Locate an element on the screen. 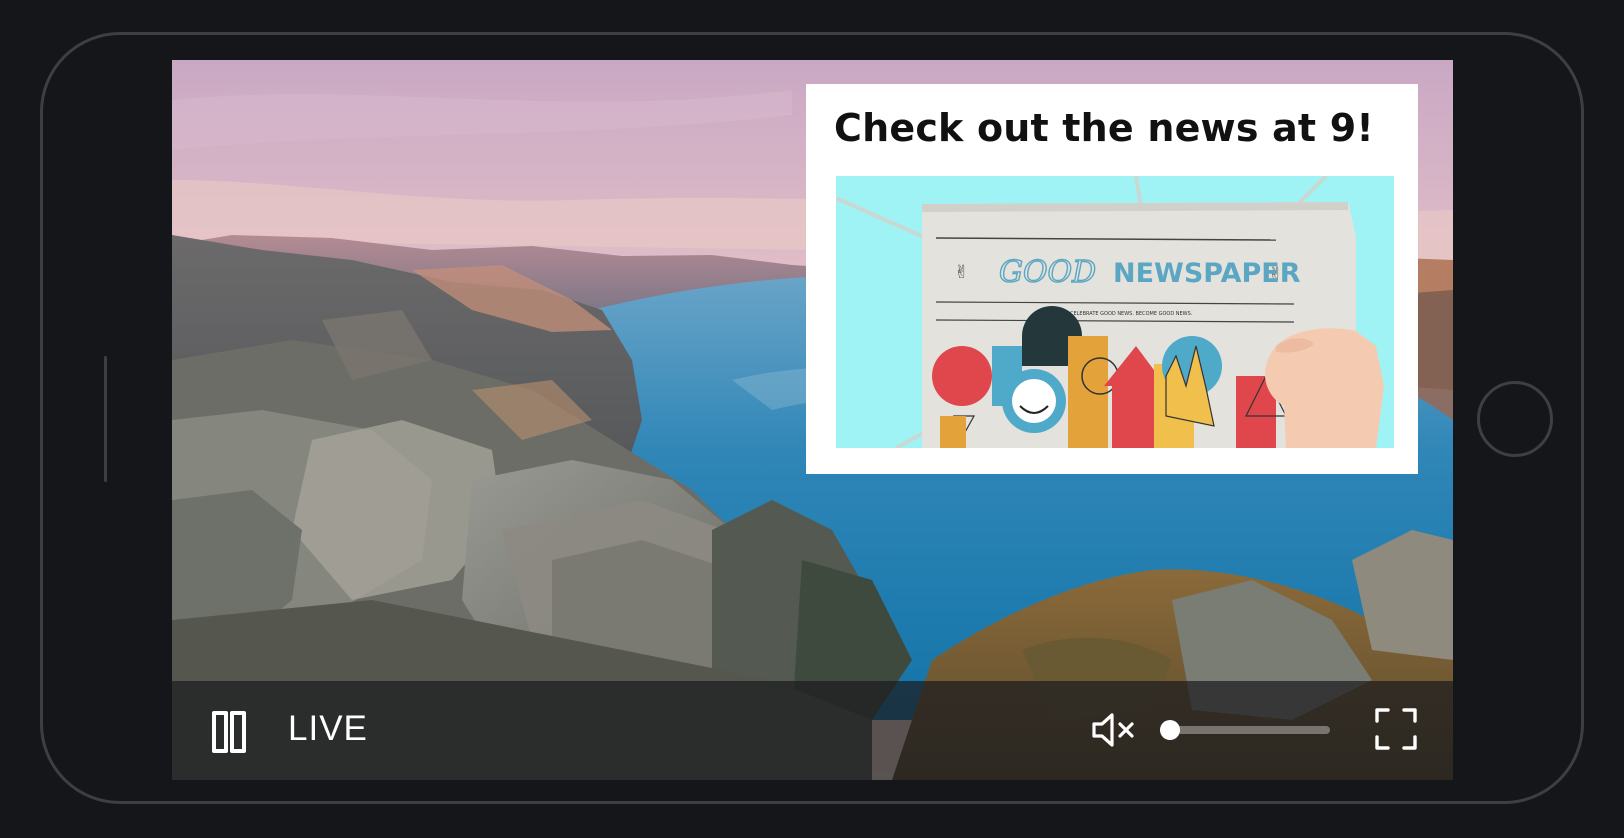 The height and width of the screenshot is (838, 1624). mute-toggle-button is located at coordinates (1114, 730).